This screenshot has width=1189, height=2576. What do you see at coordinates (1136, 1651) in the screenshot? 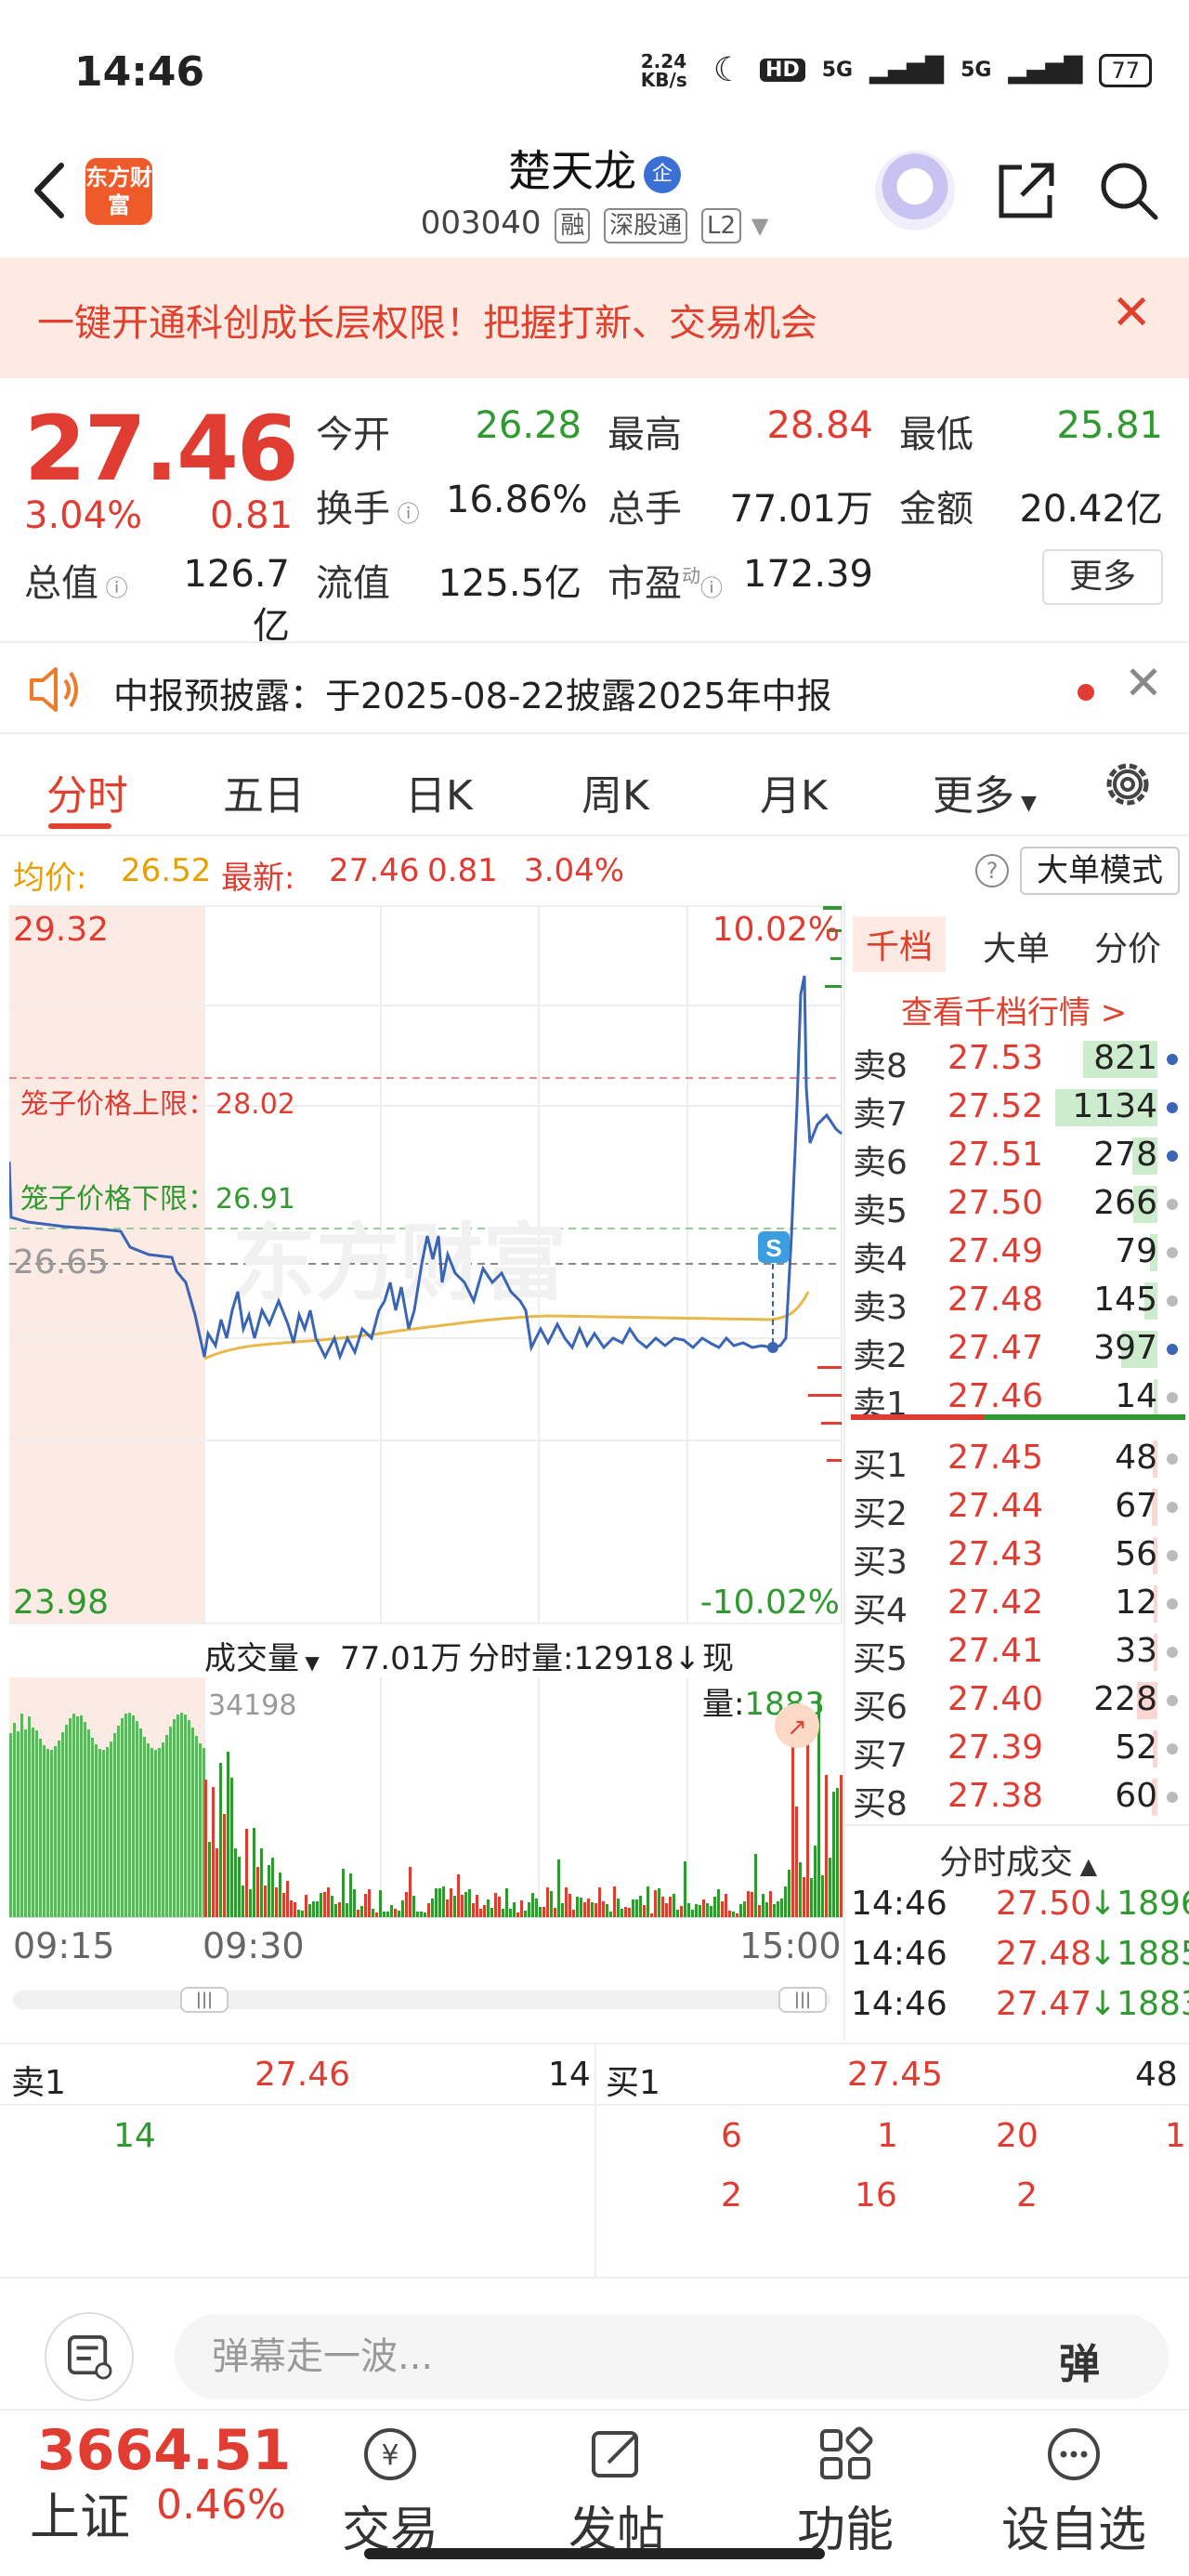
I see `order-vol: 33` at bounding box center [1136, 1651].